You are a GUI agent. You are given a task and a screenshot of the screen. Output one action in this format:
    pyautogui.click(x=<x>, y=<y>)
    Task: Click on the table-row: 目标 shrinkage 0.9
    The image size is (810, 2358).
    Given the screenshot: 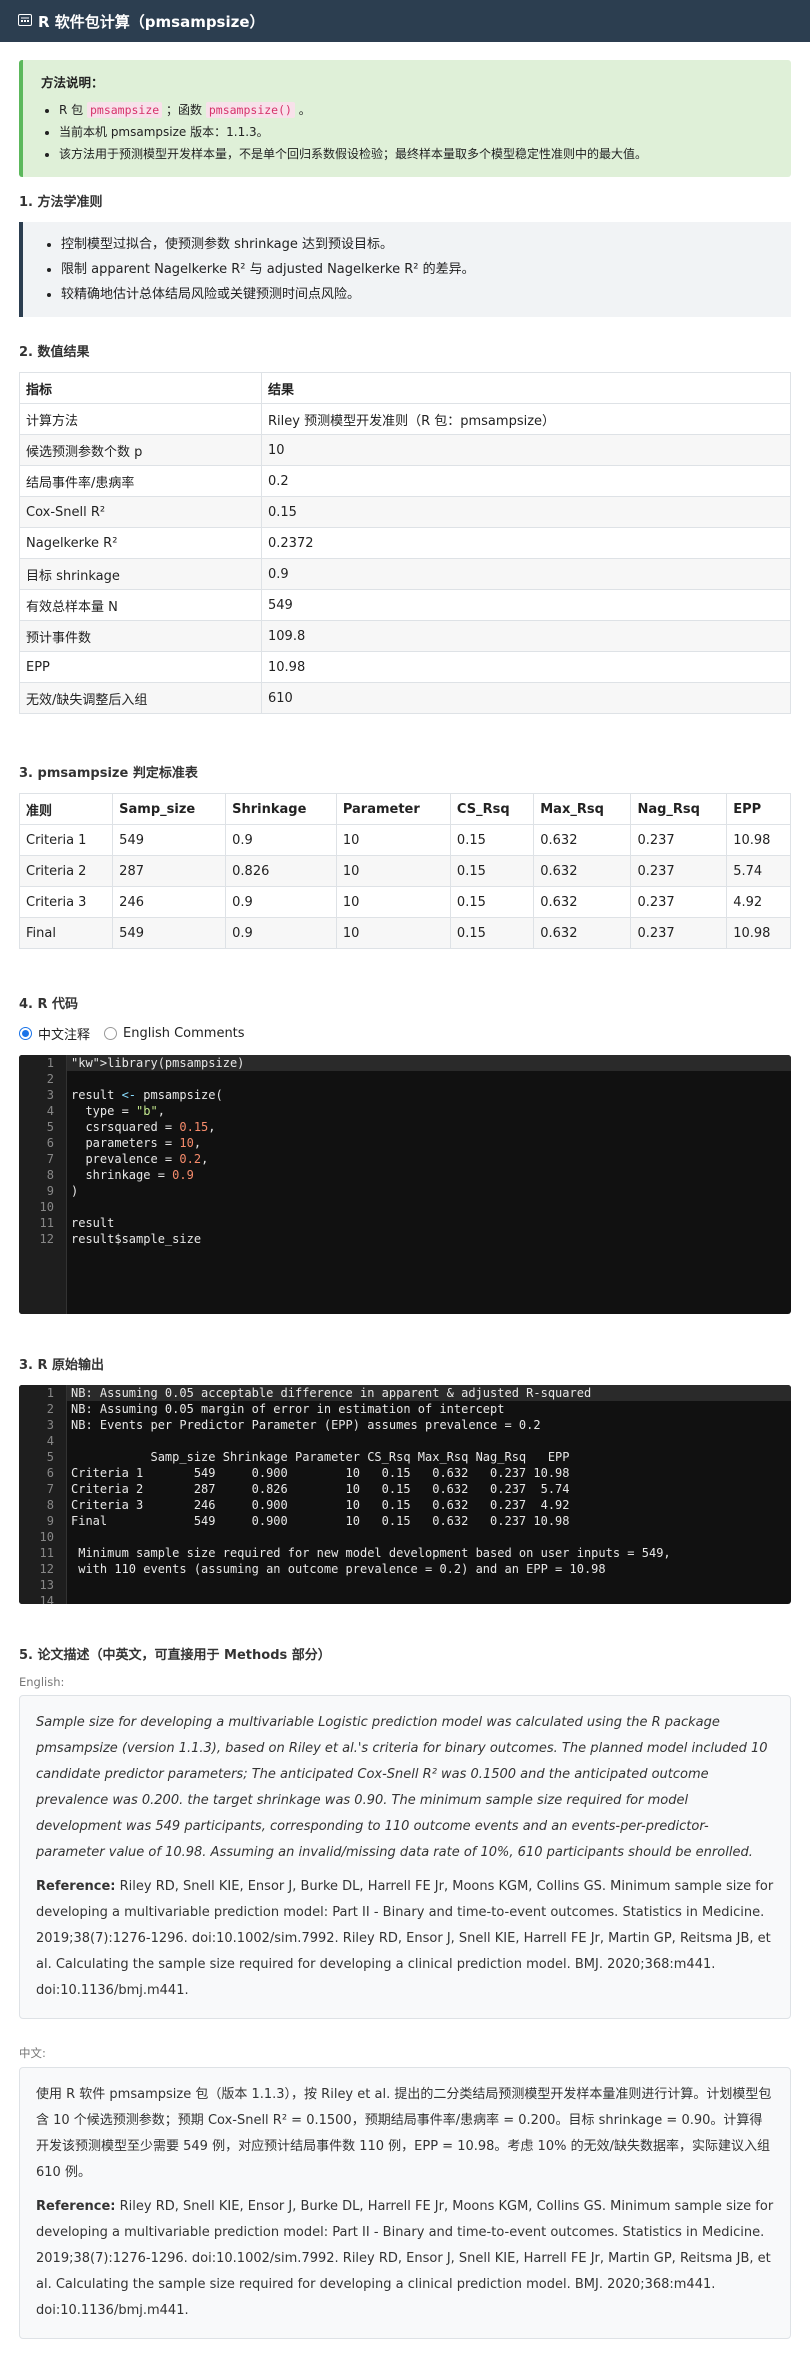 What is the action you would take?
    pyautogui.click(x=405, y=574)
    